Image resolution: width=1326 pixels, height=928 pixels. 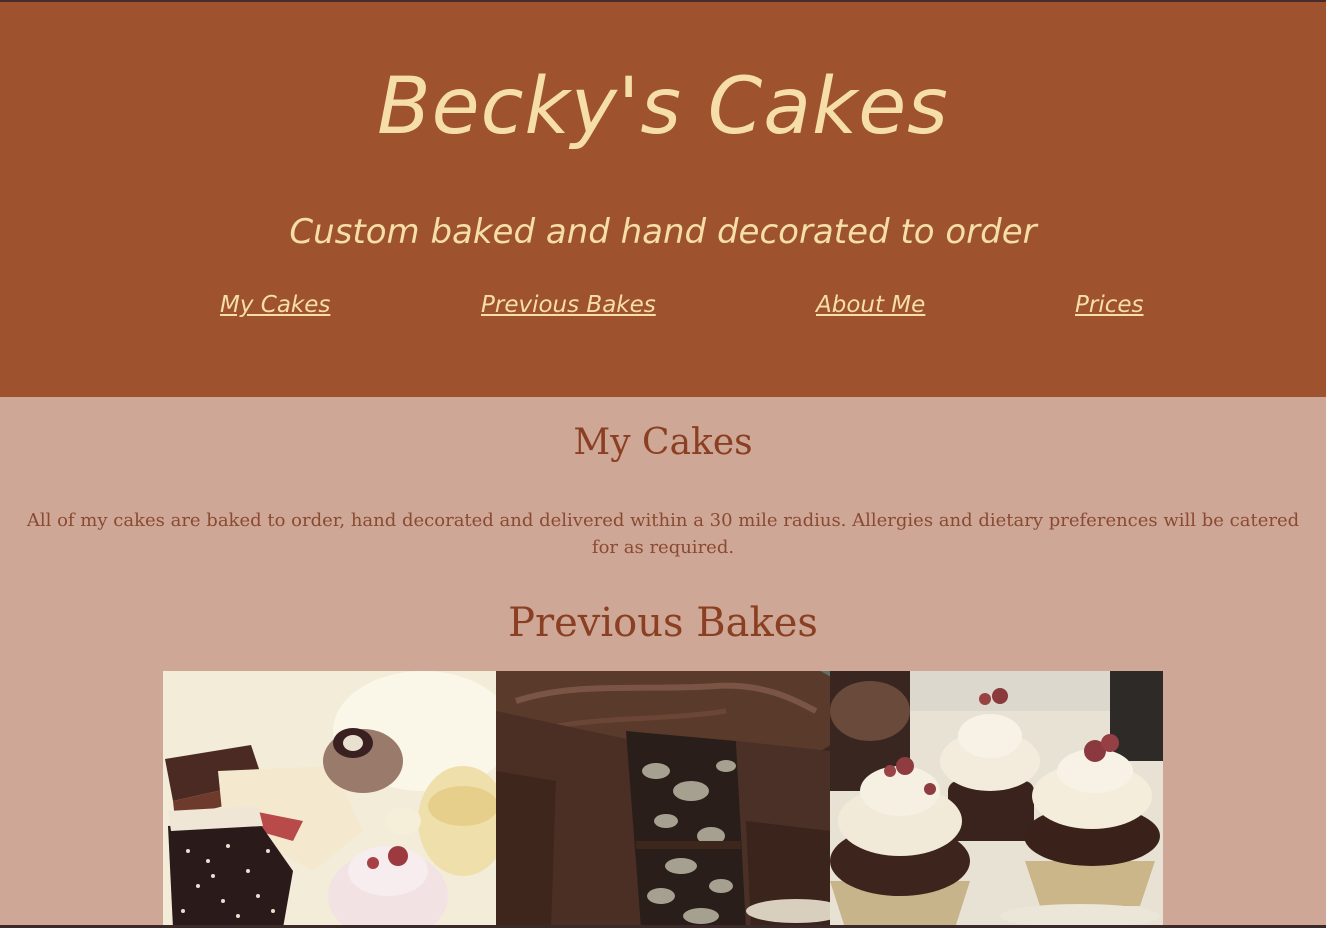 I want to click on site-tagline: Custom baked and hand decorated to order, so click(x=663, y=232).